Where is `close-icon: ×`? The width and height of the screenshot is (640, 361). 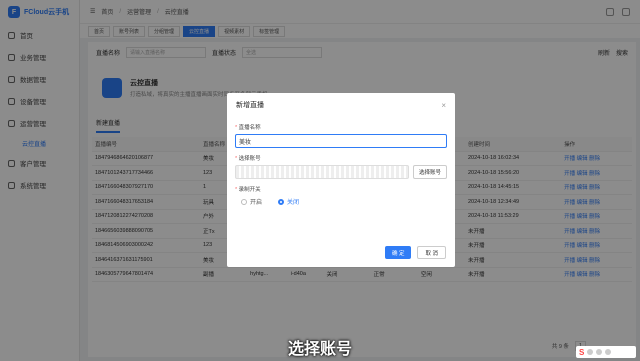 close-icon: × is located at coordinates (443, 105).